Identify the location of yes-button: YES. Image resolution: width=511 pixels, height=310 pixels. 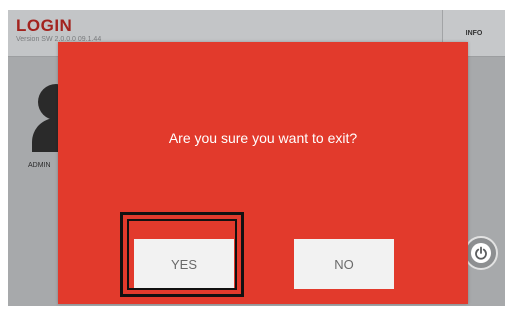
(184, 264).